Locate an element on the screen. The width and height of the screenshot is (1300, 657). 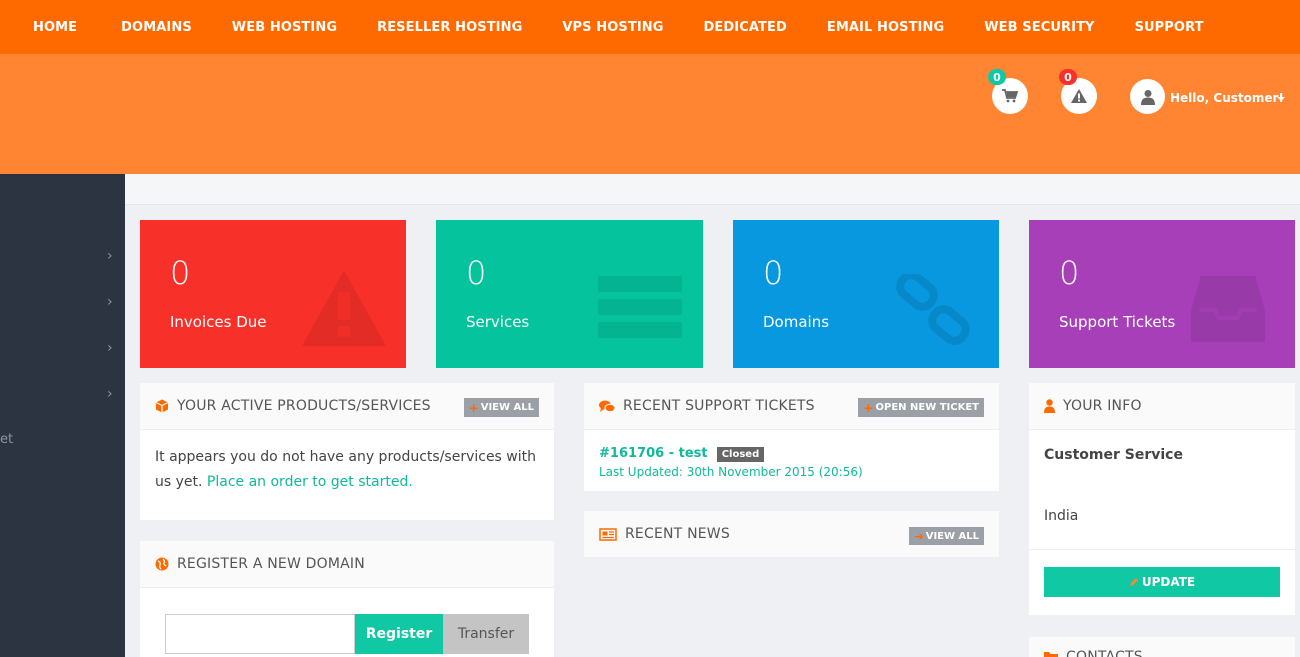
place-order-link: Place an order to get started. is located at coordinates (310, 482).